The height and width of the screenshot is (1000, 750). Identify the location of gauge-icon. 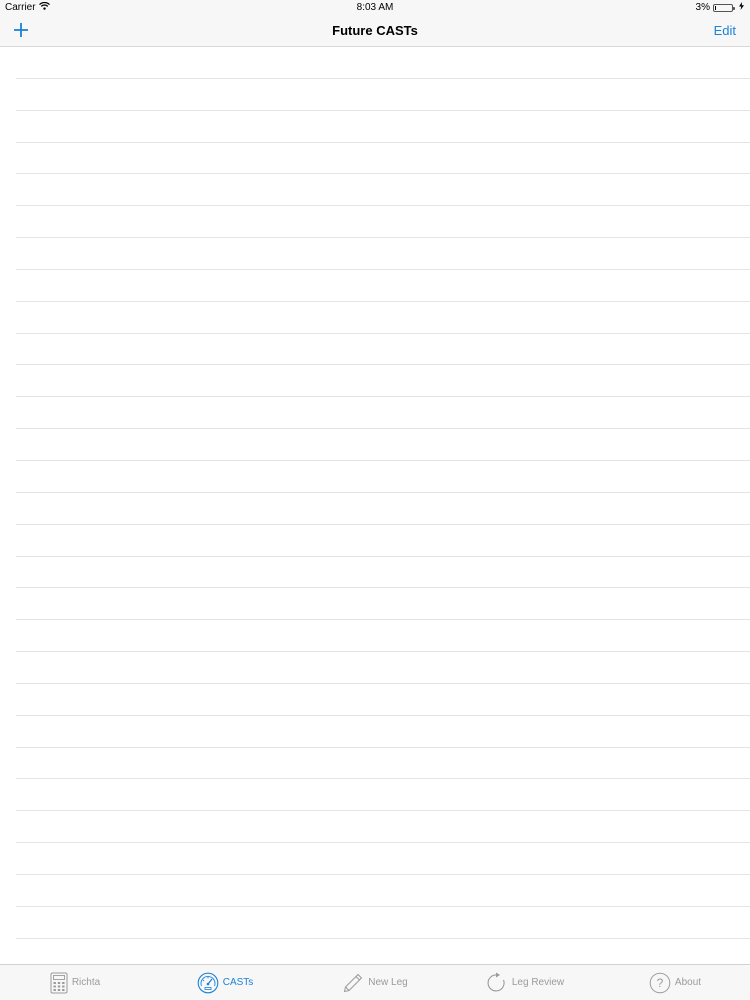
(208, 982).